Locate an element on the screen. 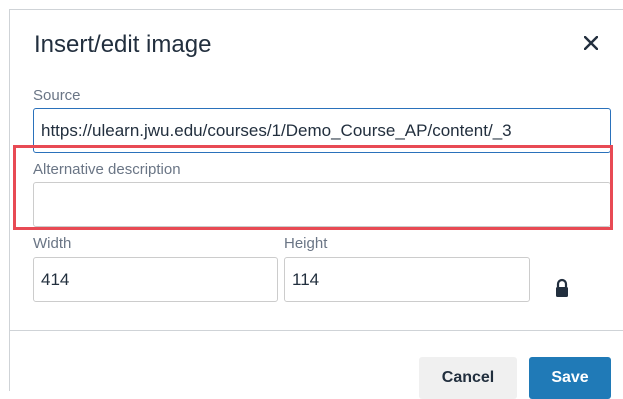 This screenshot has width=623, height=399. close-button is located at coordinates (591, 43).